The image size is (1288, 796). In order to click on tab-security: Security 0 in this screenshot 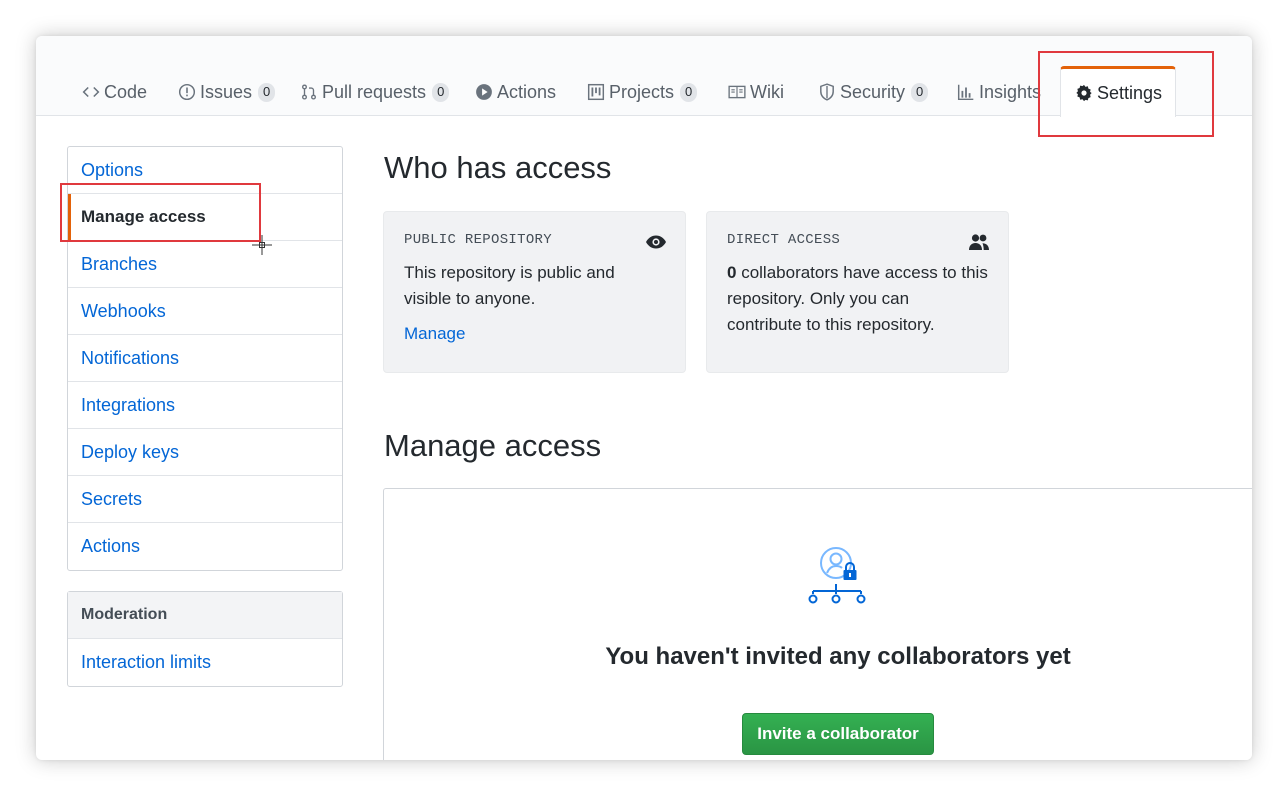, I will do `click(873, 92)`.